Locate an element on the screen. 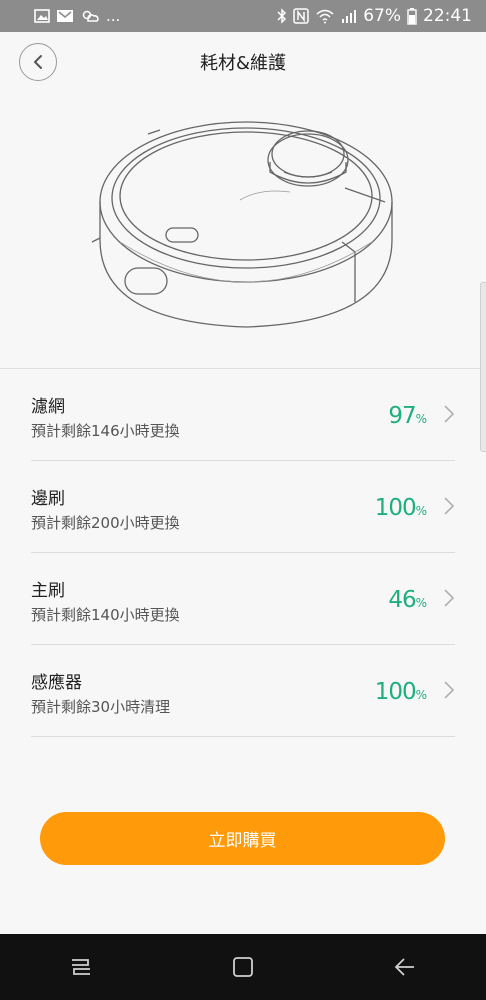 The height and width of the screenshot is (1000, 486). back-button is located at coordinates (38, 62).